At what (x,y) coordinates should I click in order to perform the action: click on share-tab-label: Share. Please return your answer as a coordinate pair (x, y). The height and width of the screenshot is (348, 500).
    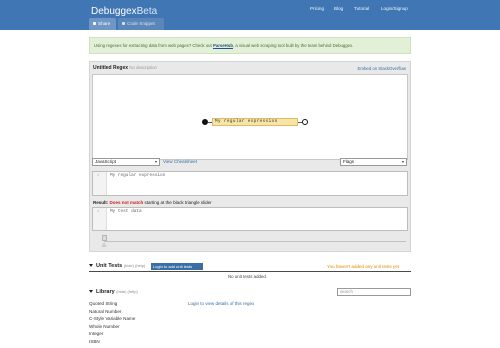
    Looking at the image, I should click on (104, 23).